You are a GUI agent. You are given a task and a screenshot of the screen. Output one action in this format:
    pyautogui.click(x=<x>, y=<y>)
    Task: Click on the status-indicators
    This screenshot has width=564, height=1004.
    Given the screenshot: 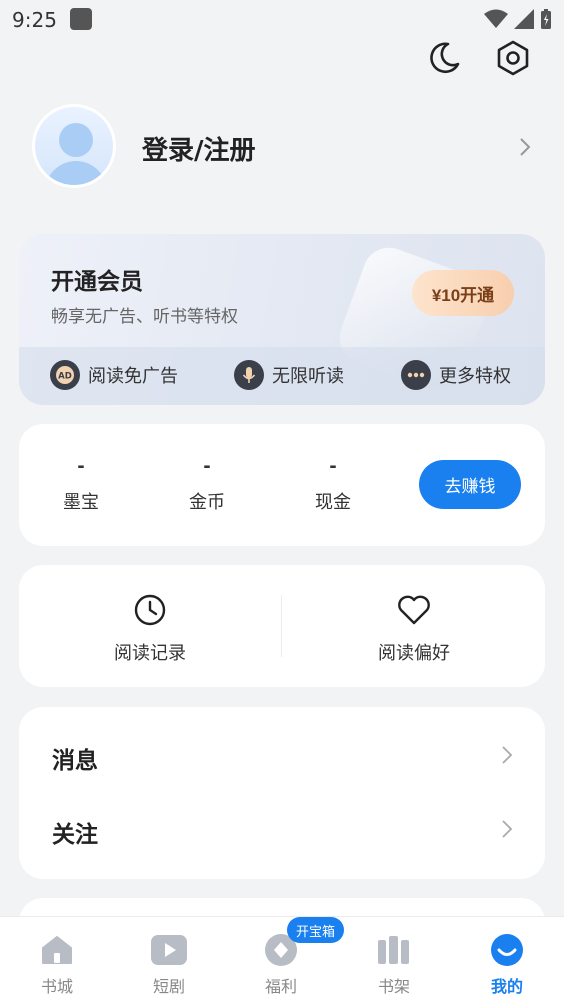 What is the action you would take?
    pyautogui.click(x=518, y=19)
    